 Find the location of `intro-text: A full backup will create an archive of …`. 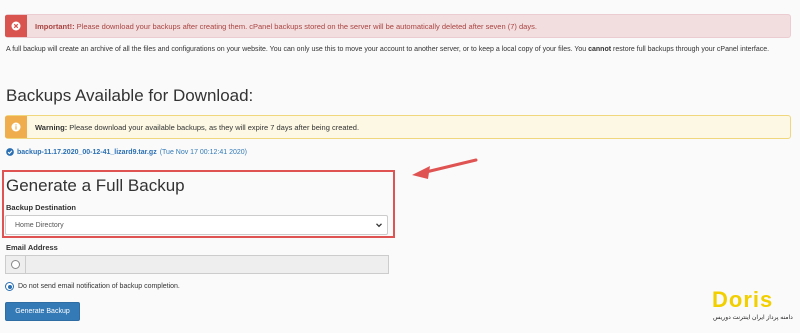

intro-text: A full backup will create an archive of … is located at coordinates (398, 49).